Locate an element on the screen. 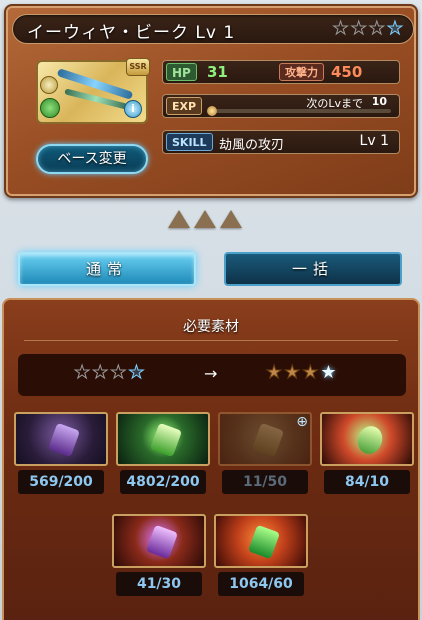  base-change-button: ベース変更 is located at coordinates (92, 159).